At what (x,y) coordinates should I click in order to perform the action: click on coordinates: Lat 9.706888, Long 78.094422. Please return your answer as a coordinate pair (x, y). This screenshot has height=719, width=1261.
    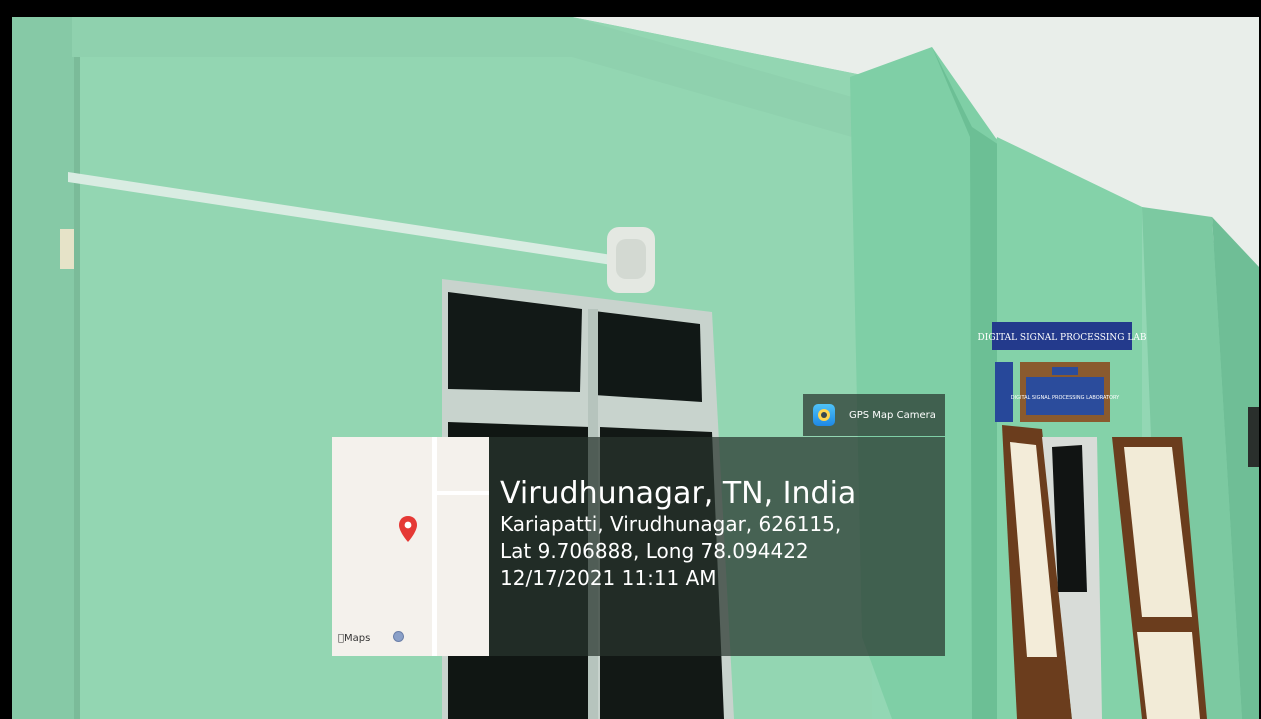
    Looking at the image, I should click on (654, 551).